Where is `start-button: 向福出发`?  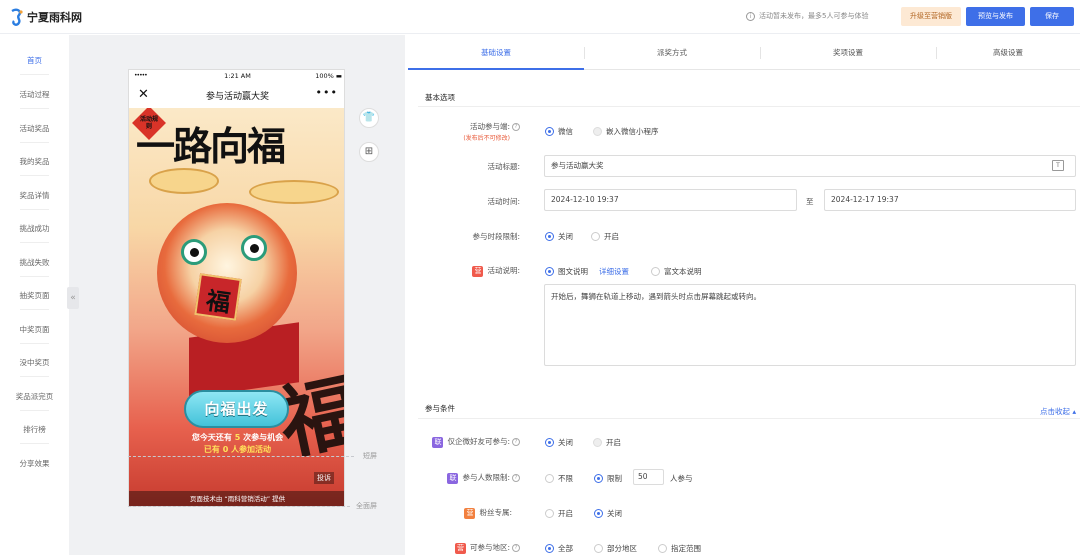
start-button: 向福出发 is located at coordinates (236, 409).